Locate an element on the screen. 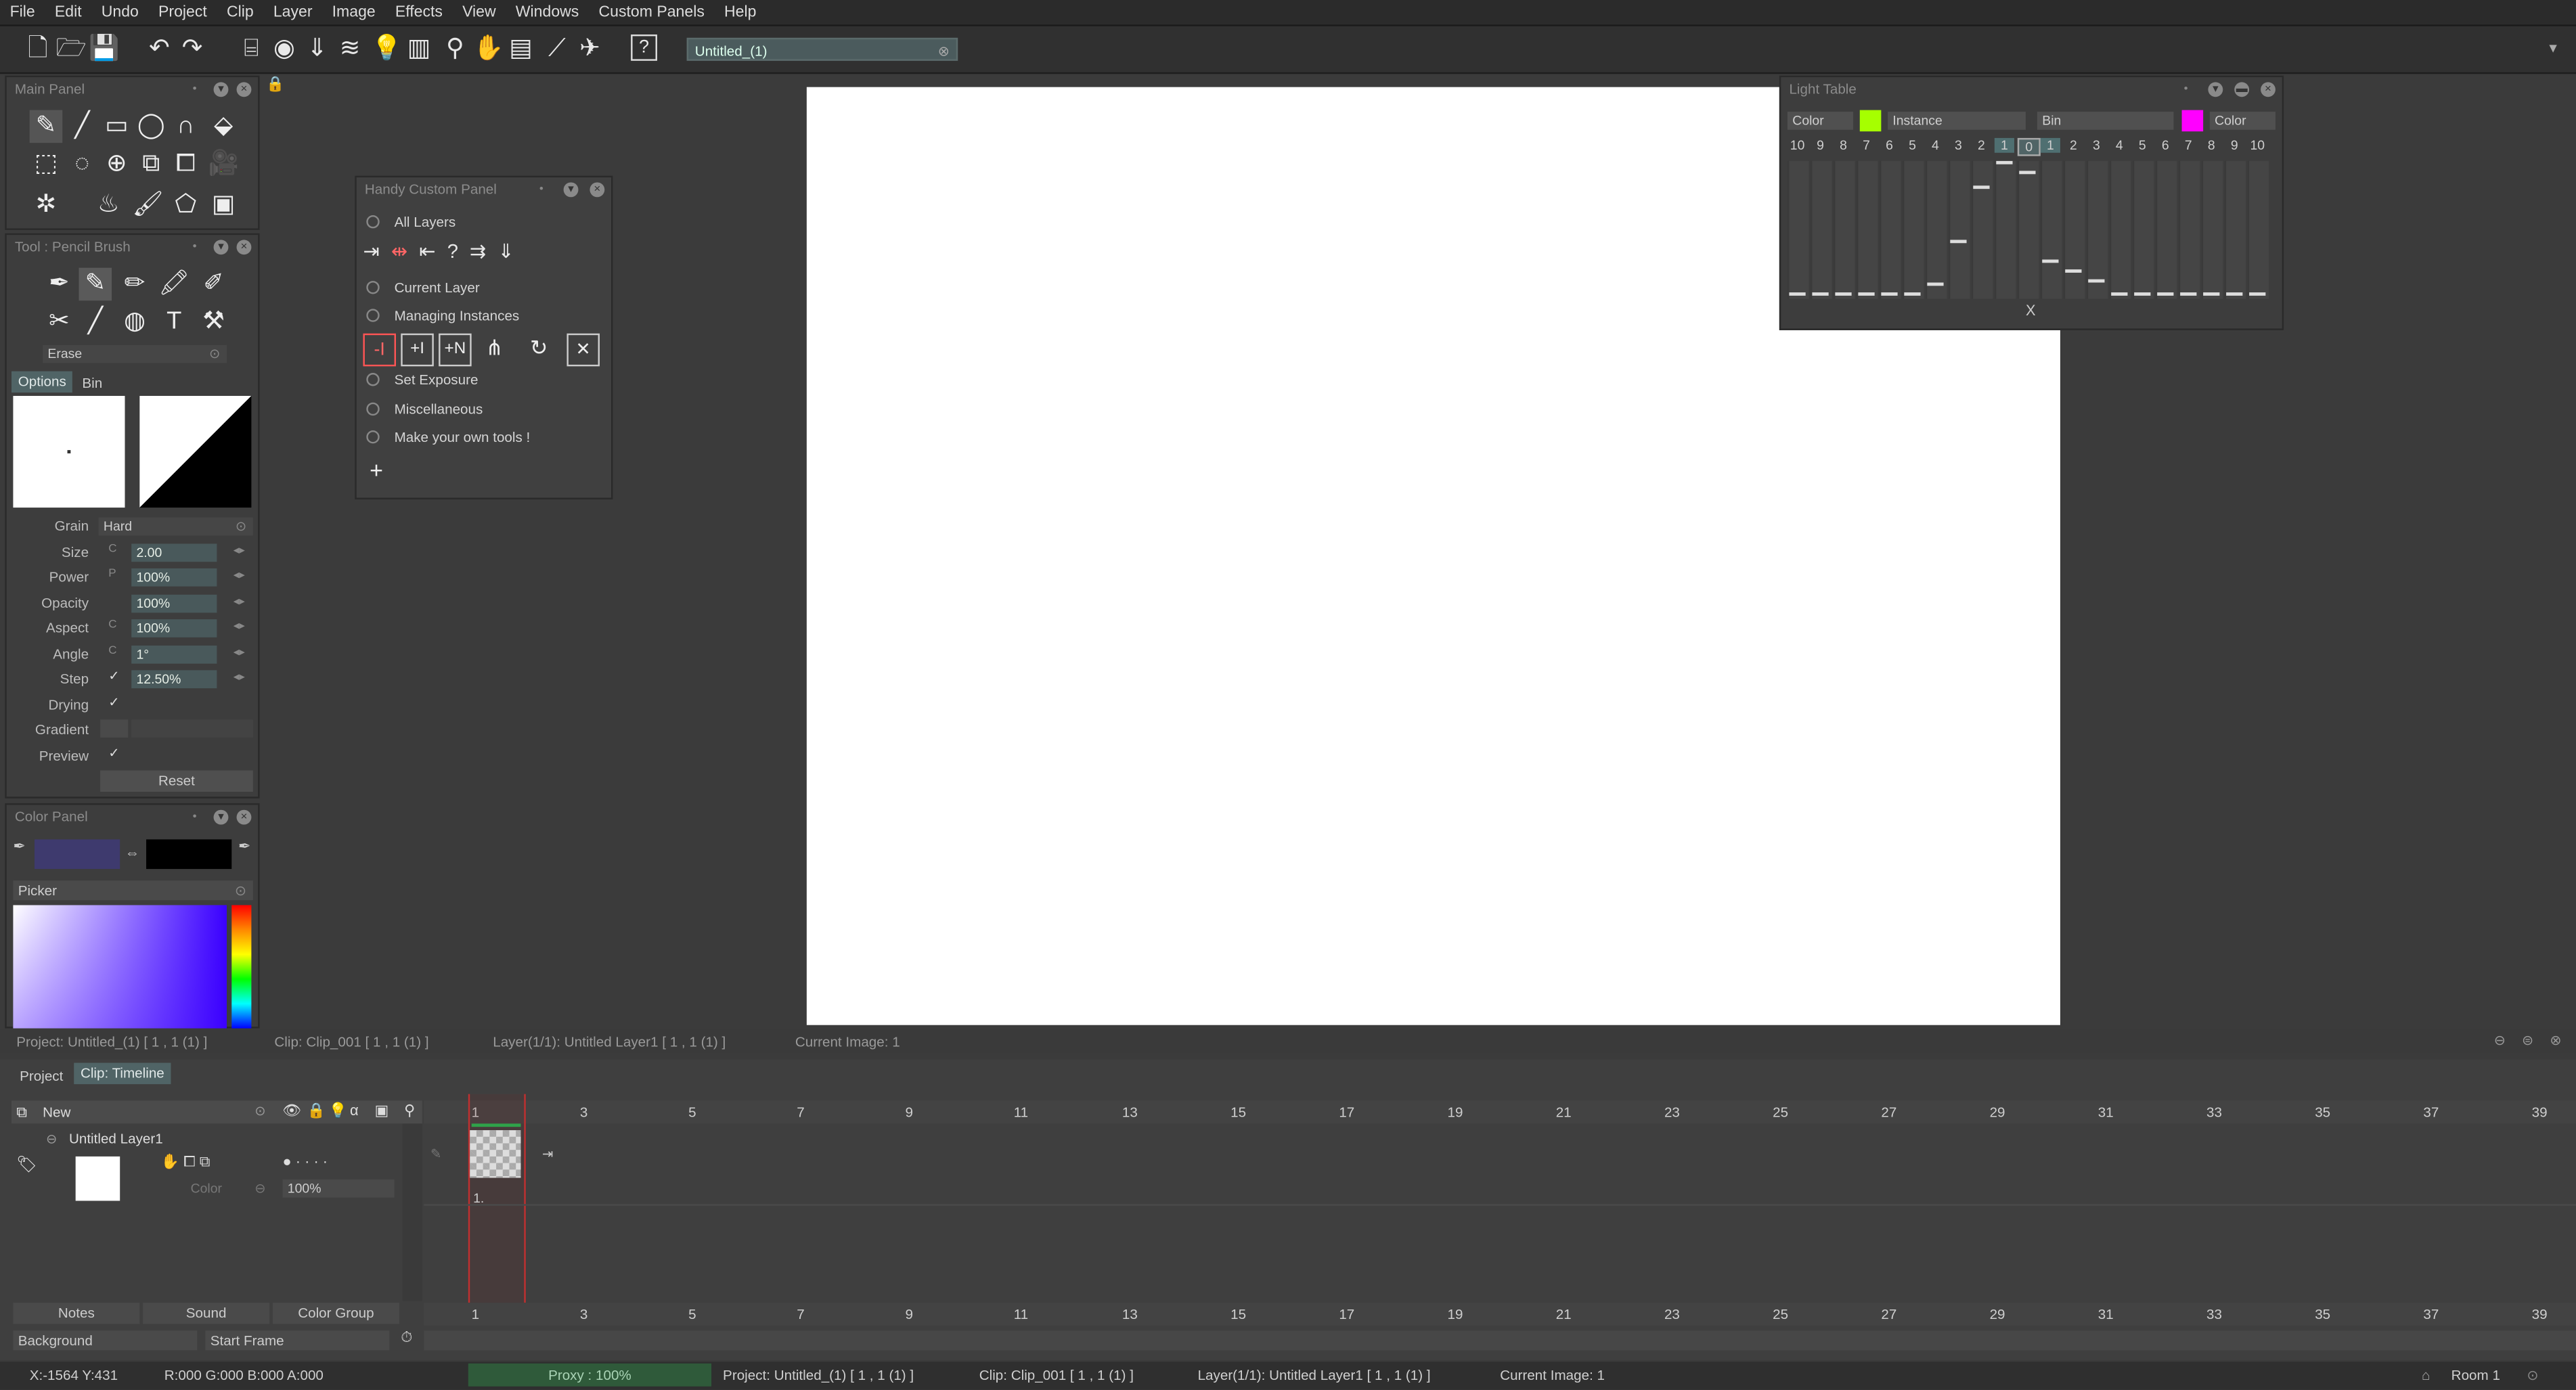 Image resolution: width=2576 pixels, height=1390 pixels. secondary-color-swatch is located at coordinates (189, 854).